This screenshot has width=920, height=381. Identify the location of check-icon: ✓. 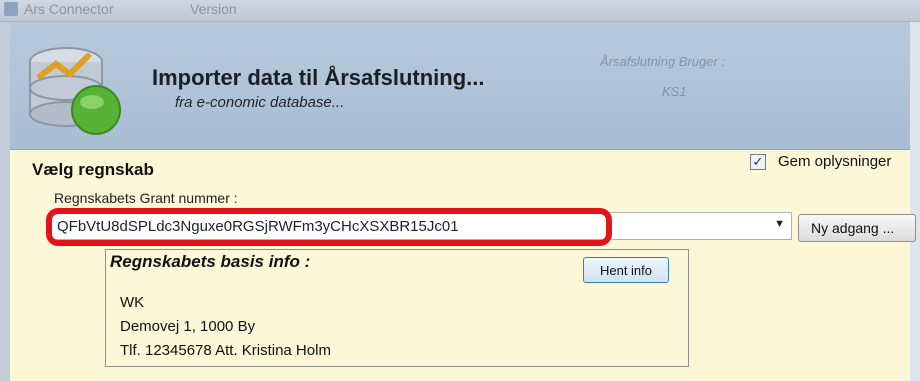
(758, 161).